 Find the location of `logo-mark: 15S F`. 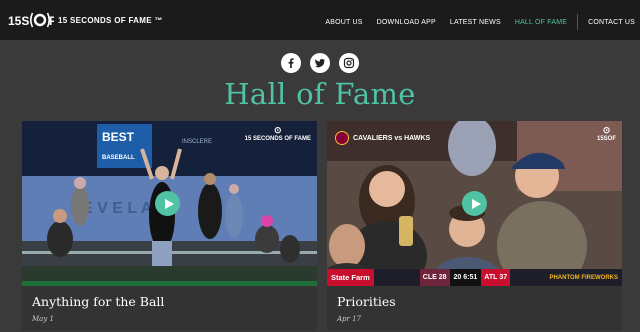

logo-mark: 15S F is located at coordinates (31, 20).